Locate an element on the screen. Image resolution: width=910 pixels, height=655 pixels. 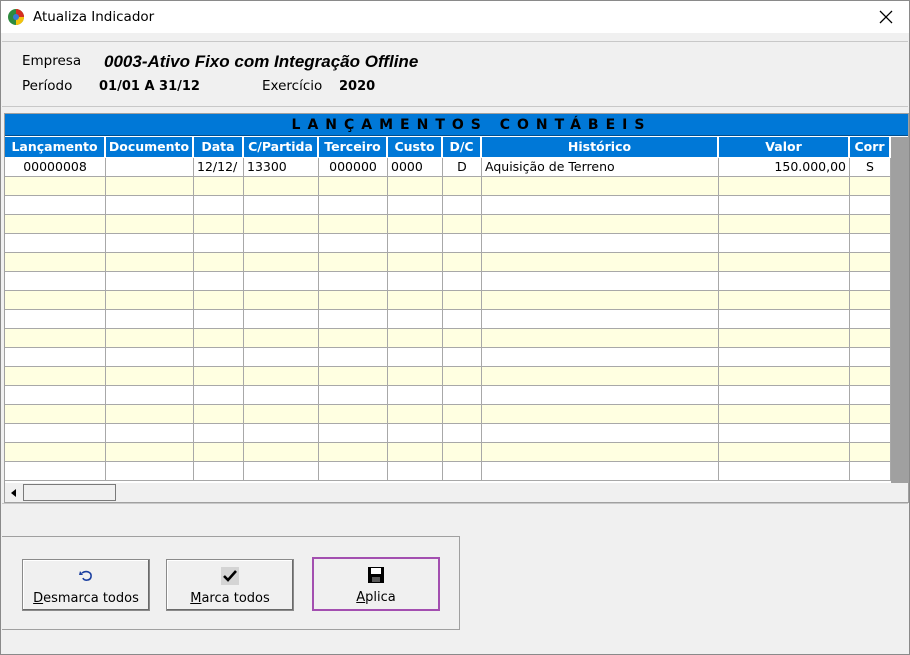
column-header-terceiro: Terceiro is located at coordinates (353, 147).